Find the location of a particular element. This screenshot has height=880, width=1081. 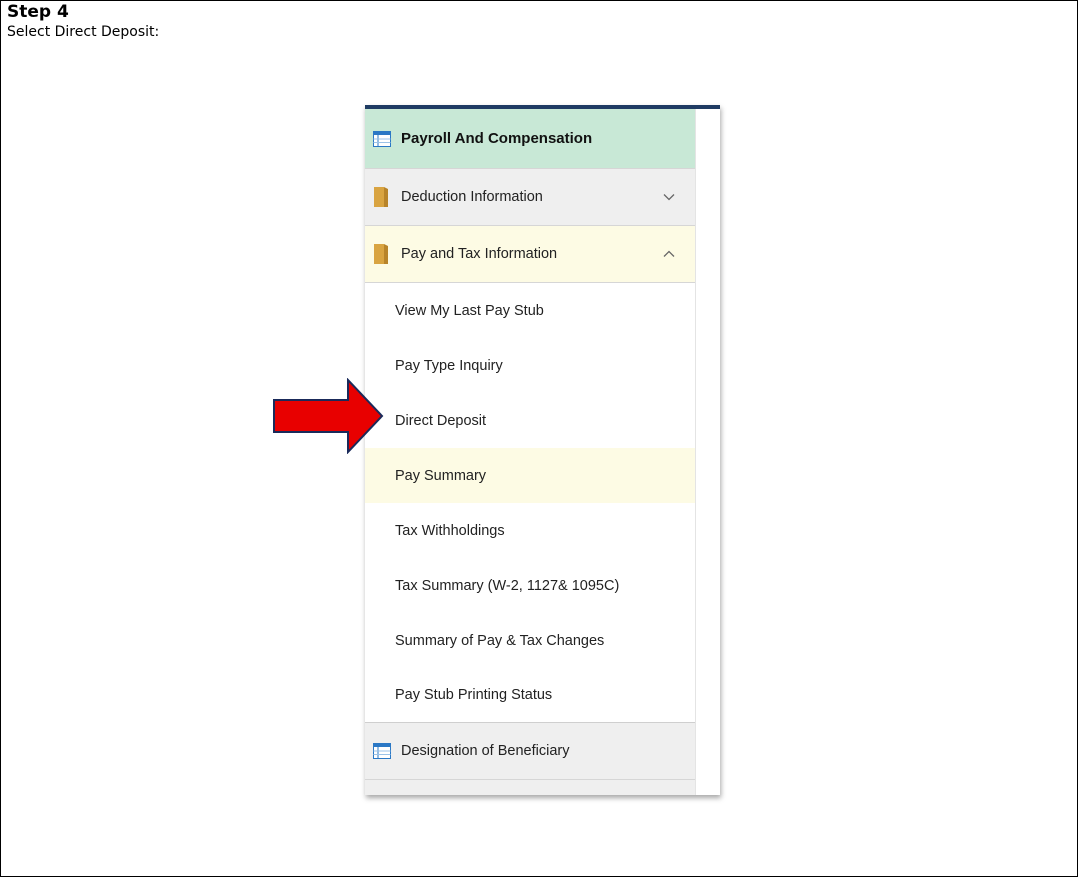

section-deduction-information: Deduction Information is located at coordinates (530, 197).